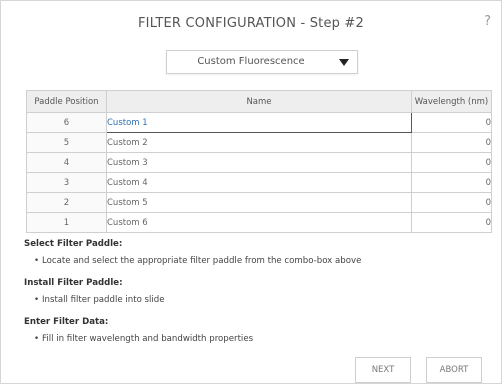 This screenshot has height=384, width=502. I want to click on name-cell: Custom 1, so click(259, 122).